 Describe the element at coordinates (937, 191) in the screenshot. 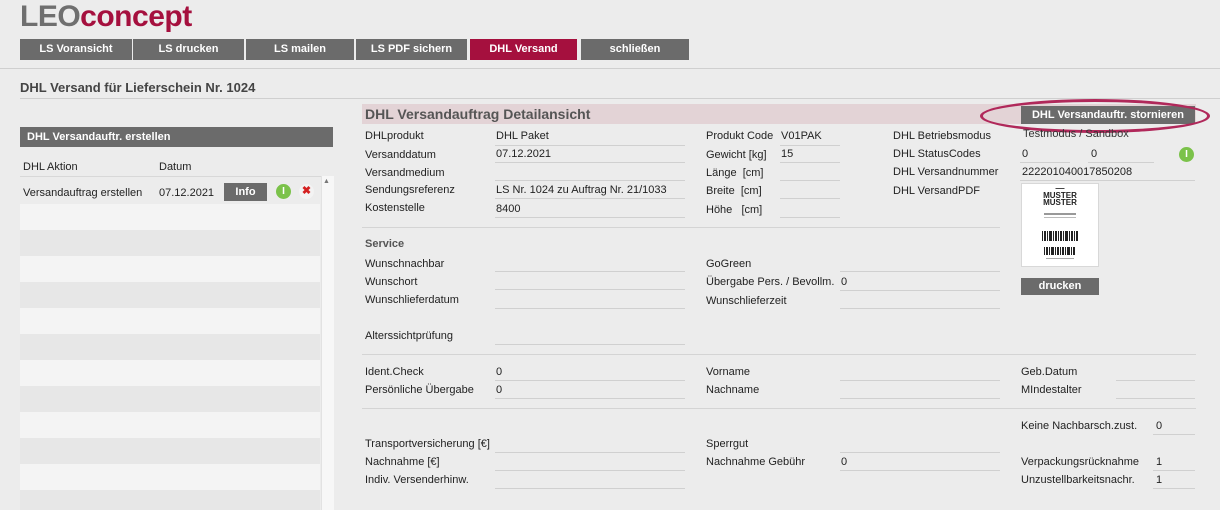

I see `label-versandpdf: DHL VersandPDF` at that location.